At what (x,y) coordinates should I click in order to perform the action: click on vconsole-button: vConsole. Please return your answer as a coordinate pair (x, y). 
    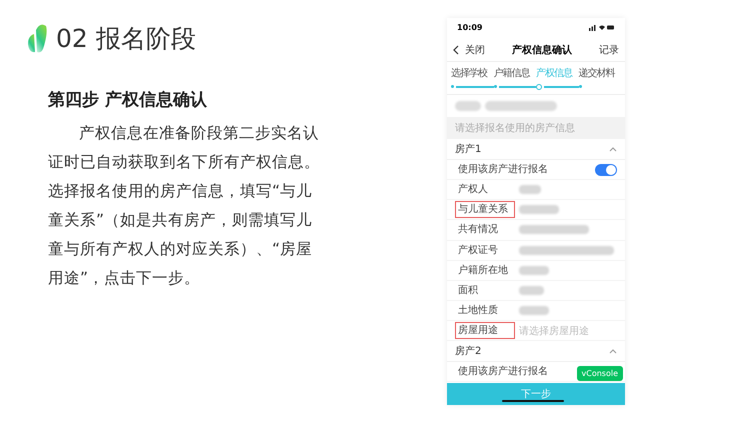
    Looking at the image, I should click on (599, 373).